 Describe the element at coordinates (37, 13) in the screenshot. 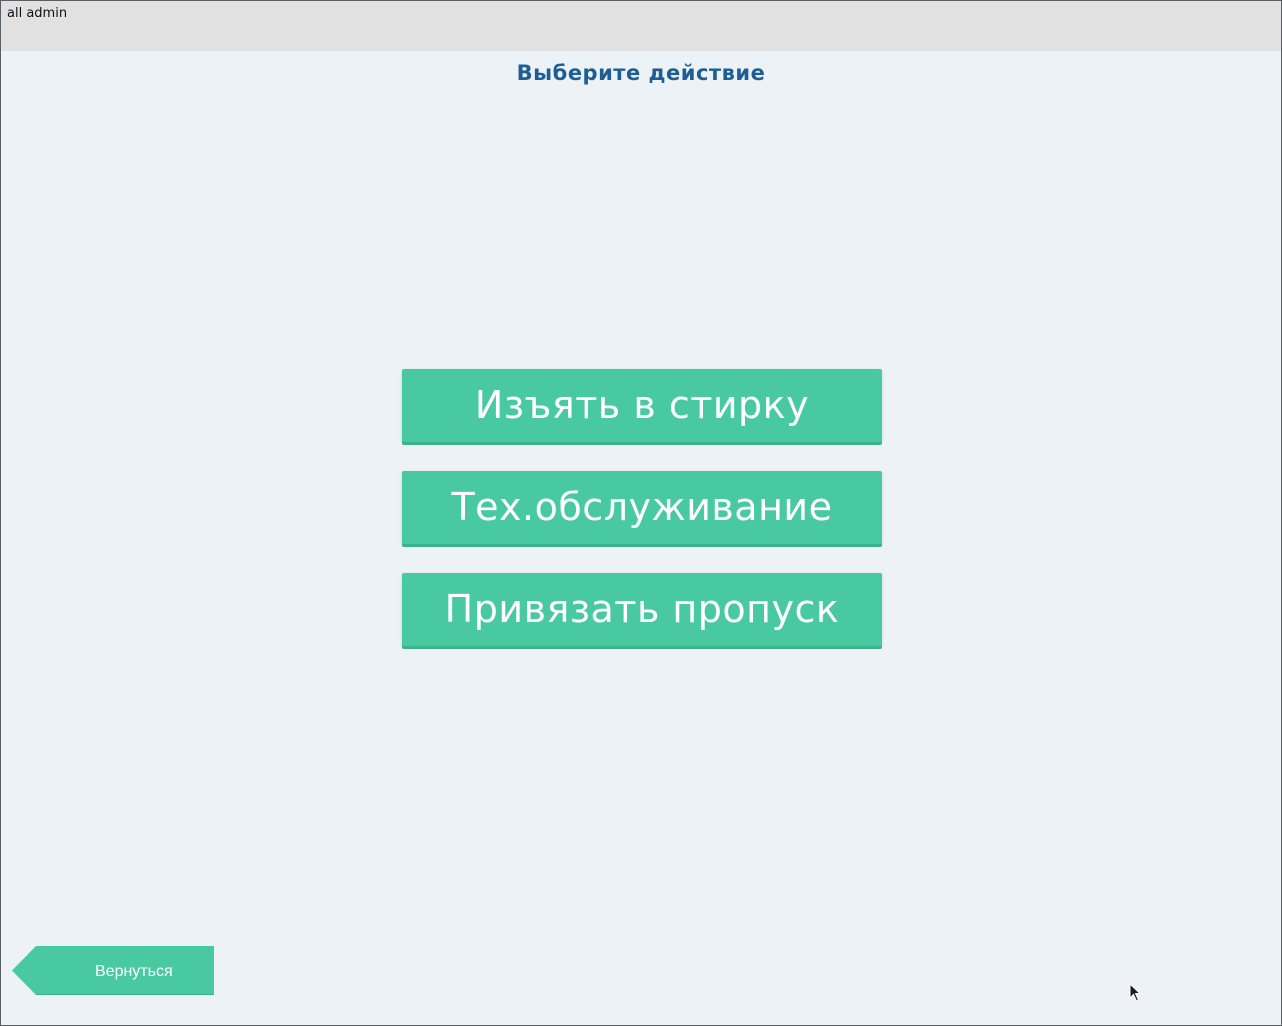

I see `user-label: all admin` at that location.